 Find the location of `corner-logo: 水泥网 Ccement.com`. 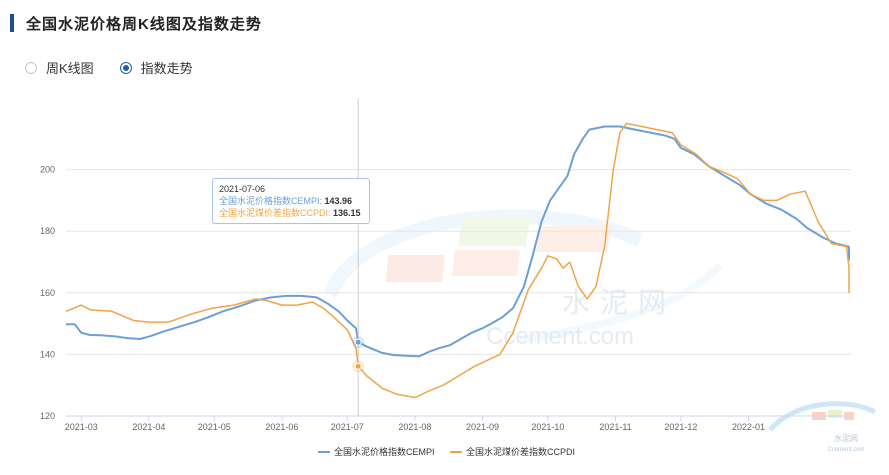

corner-logo: 水泥网 Ccement.com is located at coordinates (822, 427).